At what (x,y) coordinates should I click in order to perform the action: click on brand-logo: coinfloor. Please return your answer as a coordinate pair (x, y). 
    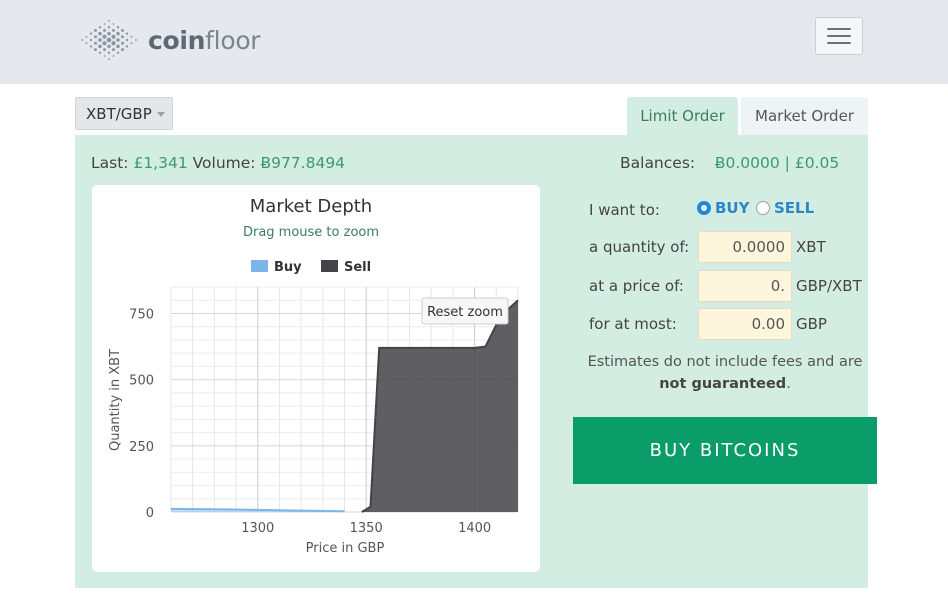
    Looking at the image, I should click on (168, 40).